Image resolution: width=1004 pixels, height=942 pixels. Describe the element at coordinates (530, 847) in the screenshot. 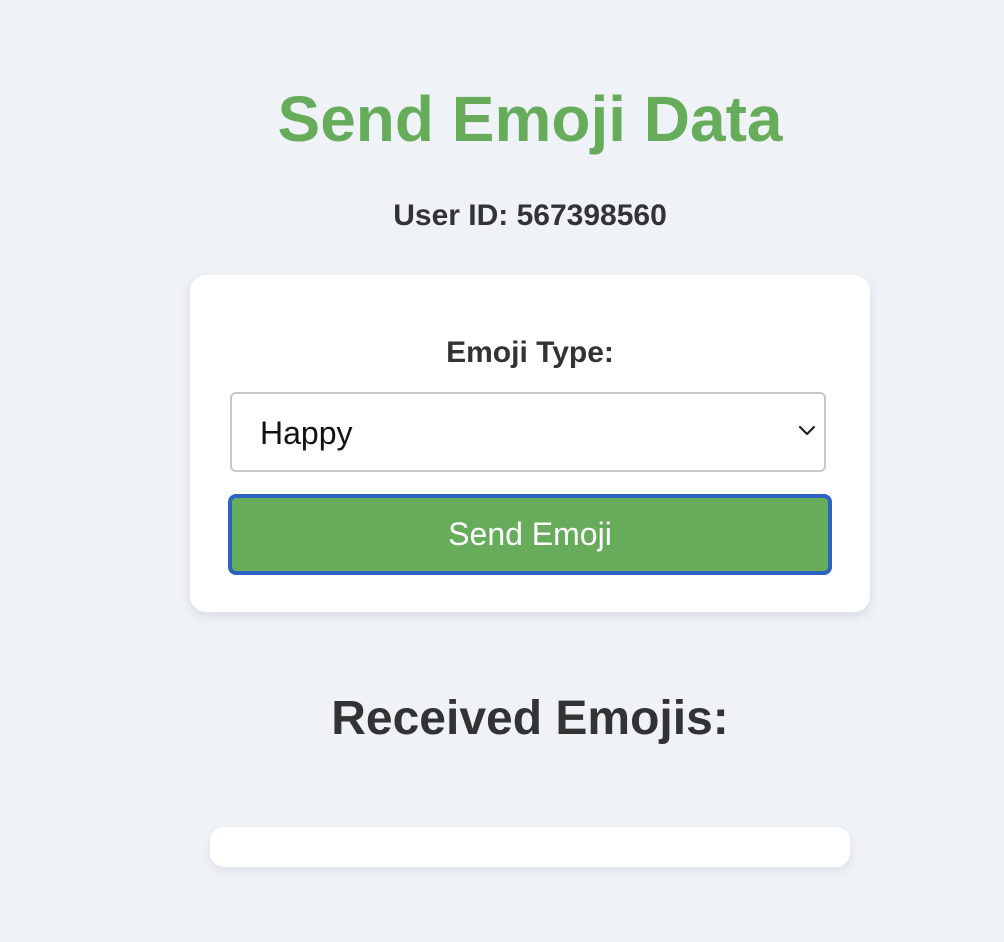

I see `received-emojis-list` at that location.